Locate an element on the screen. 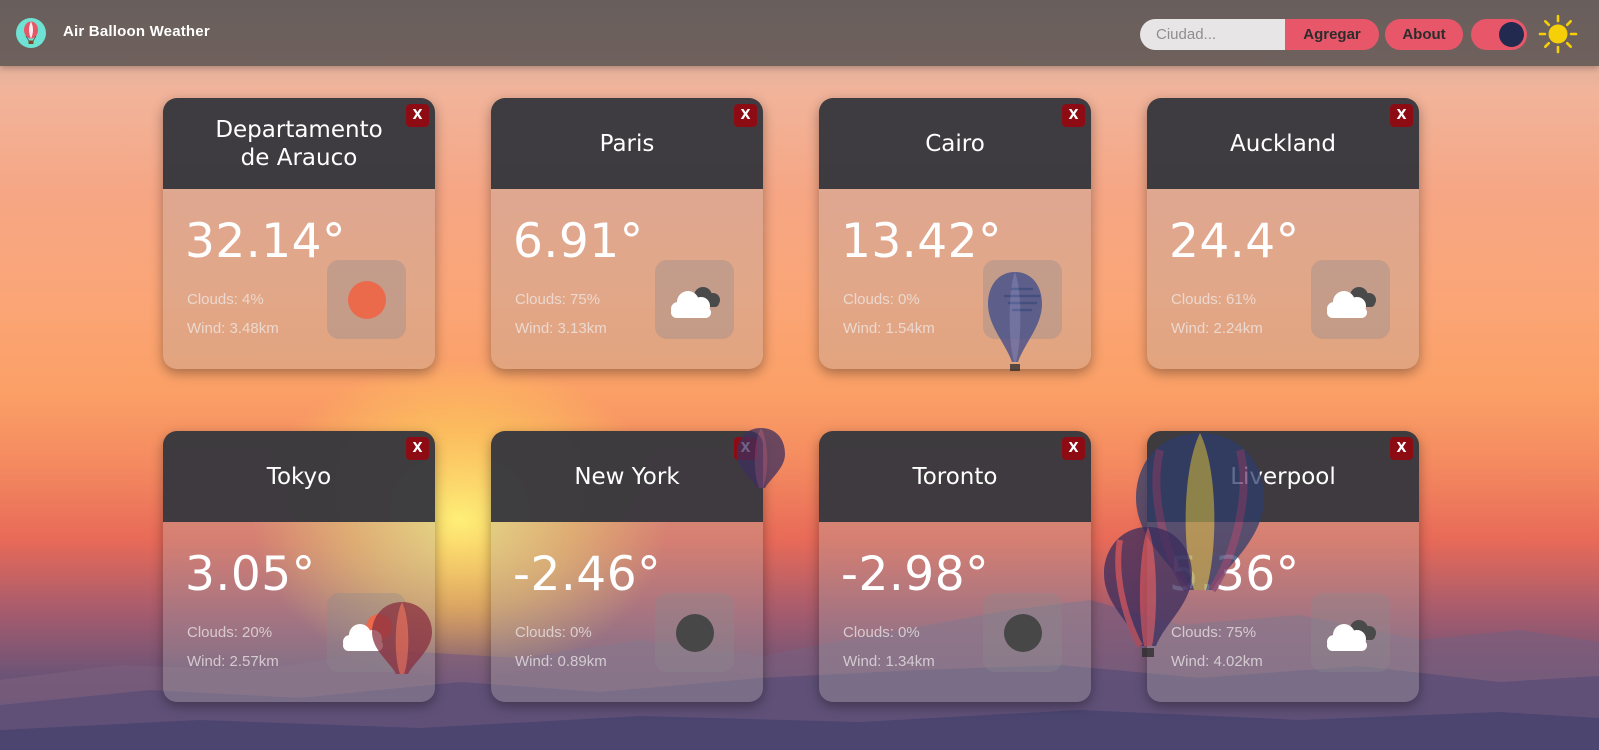  temperature: -2.46° is located at coordinates (587, 574).